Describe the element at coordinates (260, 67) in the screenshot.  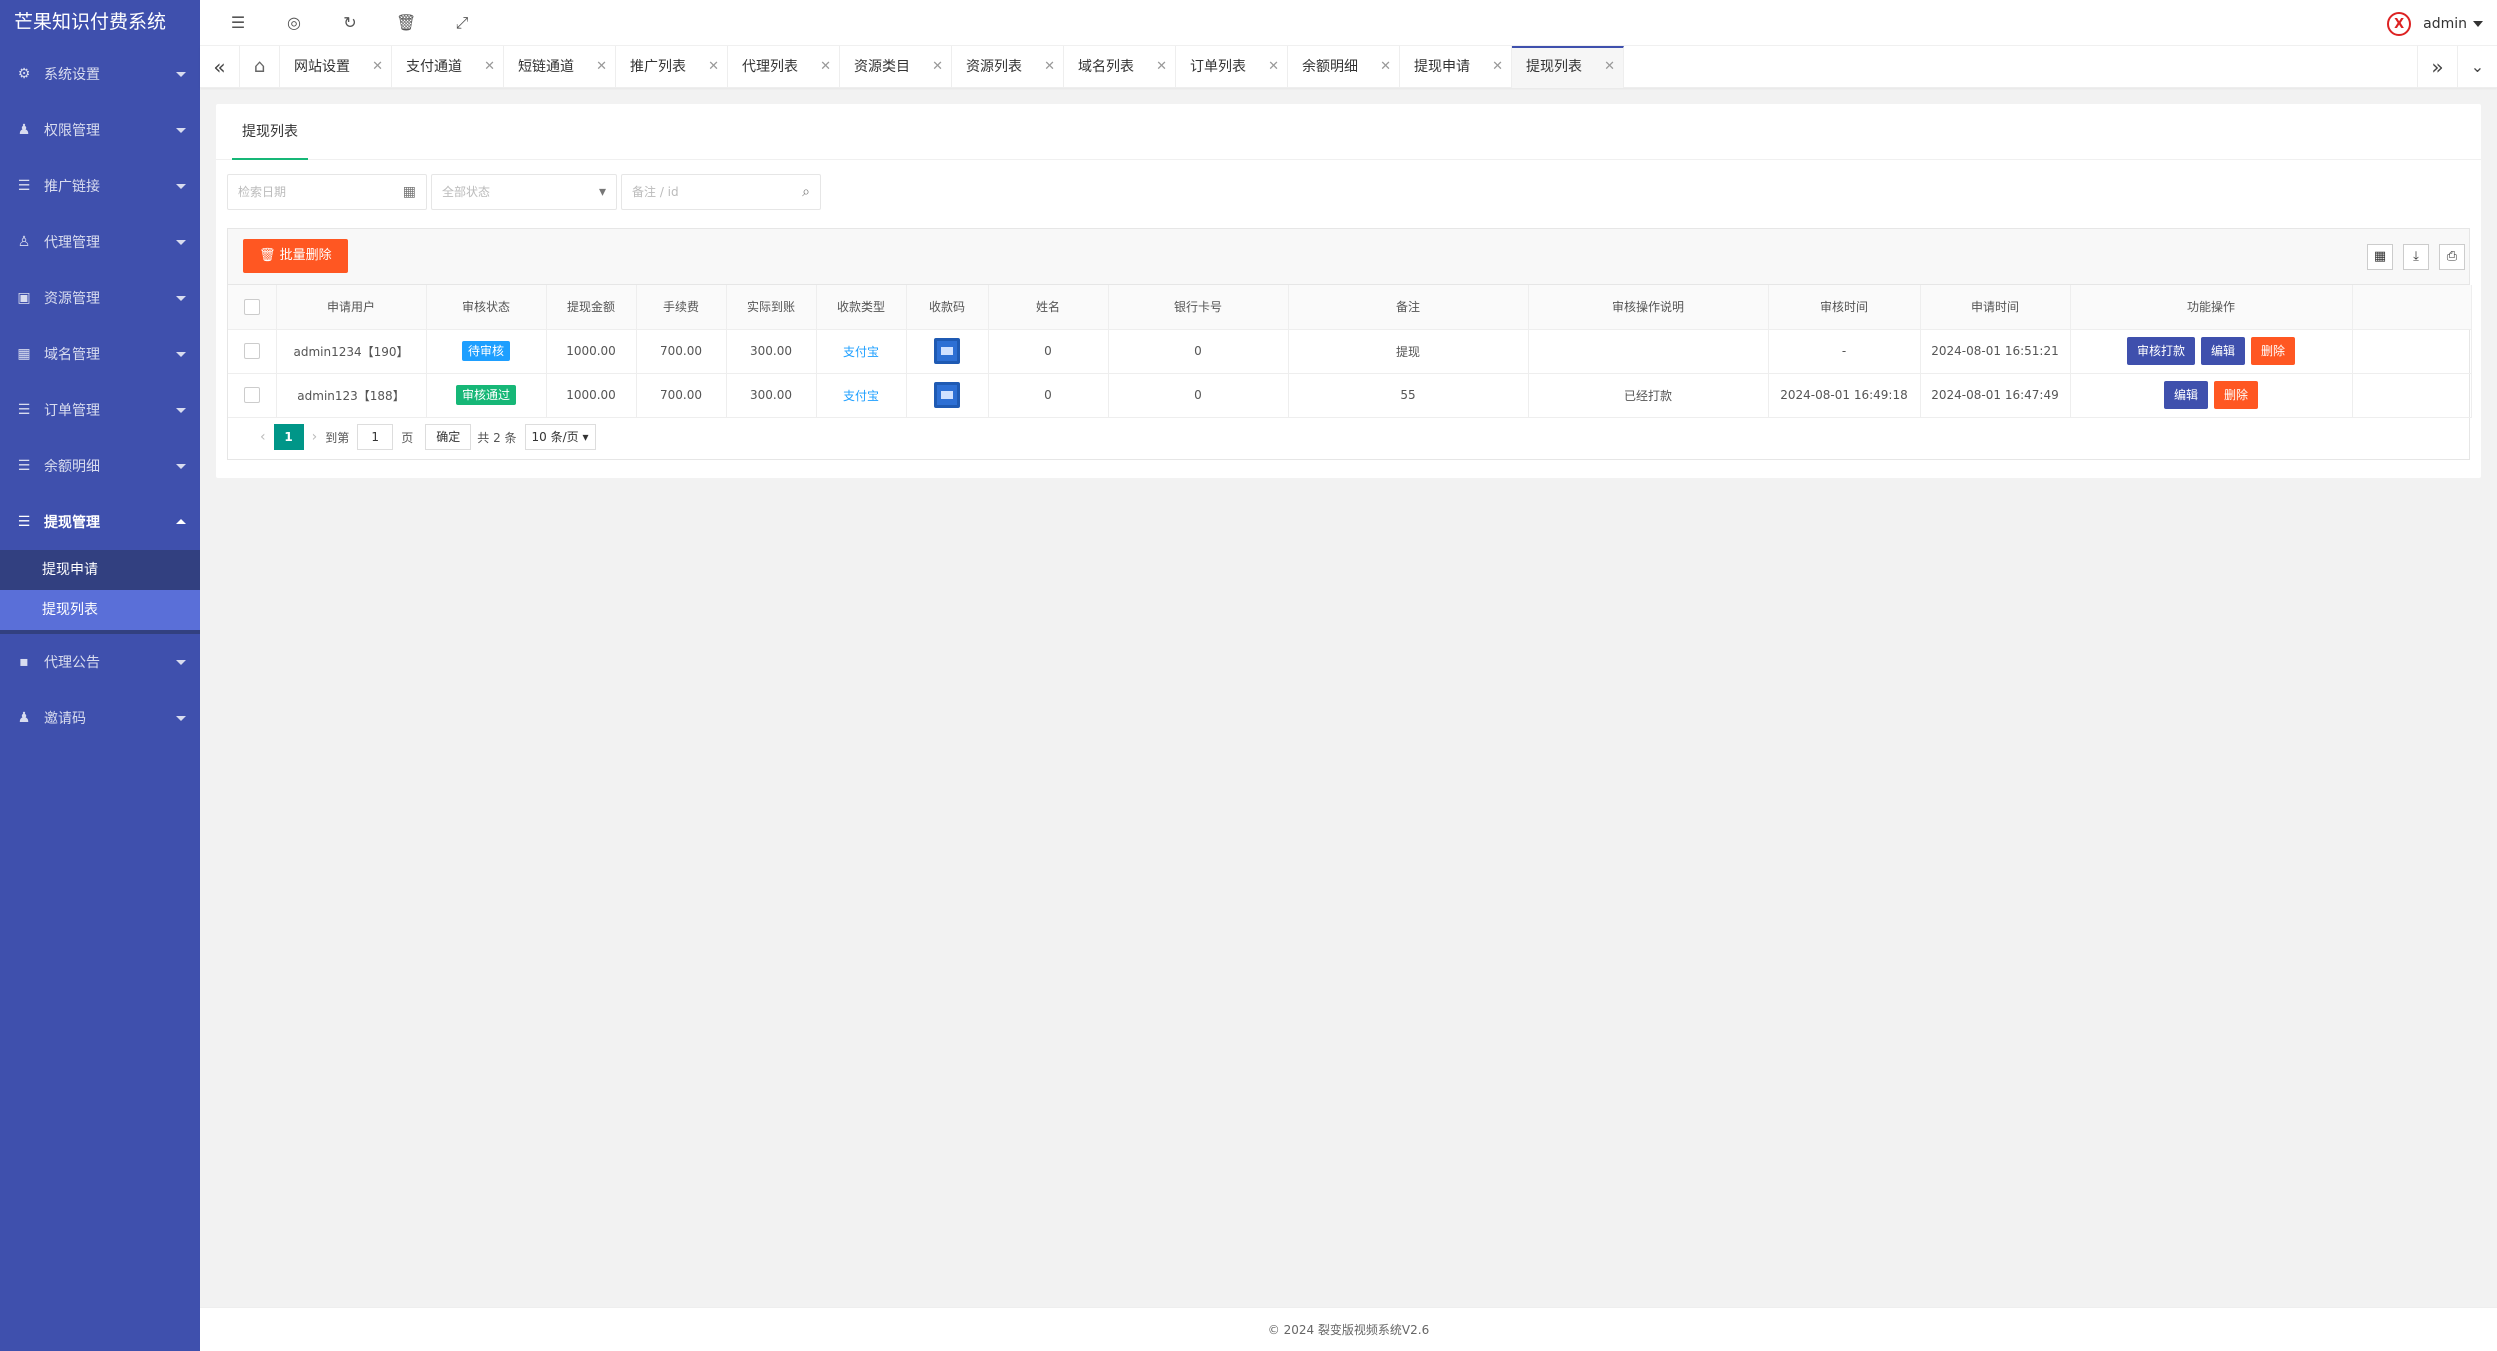
I see `home-icon: ⌂` at that location.